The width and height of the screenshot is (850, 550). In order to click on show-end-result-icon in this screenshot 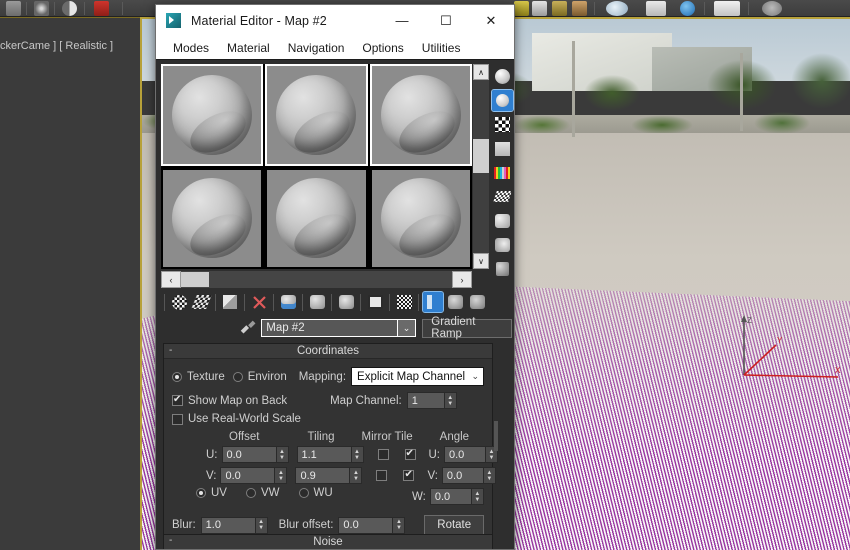, I will do `click(433, 302)`.